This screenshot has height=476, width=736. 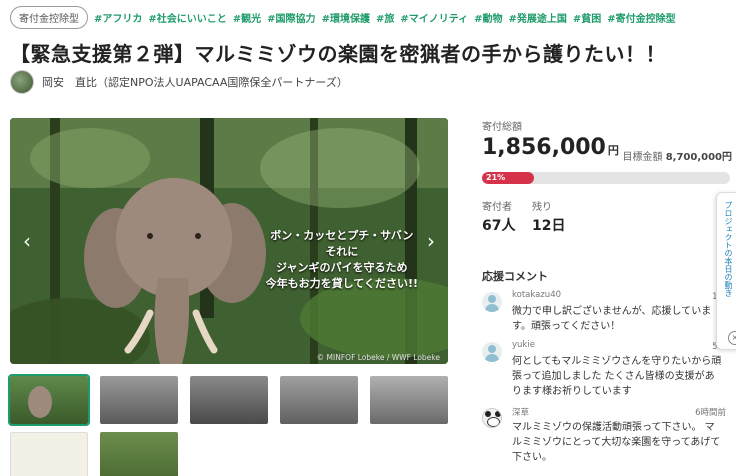 I want to click on tag-link: #国際協力, so click(x=291, y=17).